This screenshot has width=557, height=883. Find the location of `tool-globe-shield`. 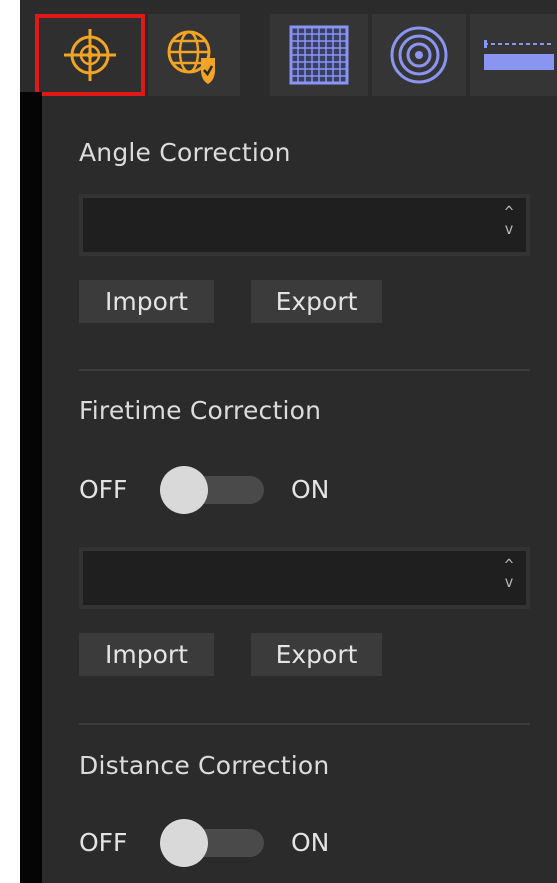

tool-globe-shield is located at coordinates (194, 55).